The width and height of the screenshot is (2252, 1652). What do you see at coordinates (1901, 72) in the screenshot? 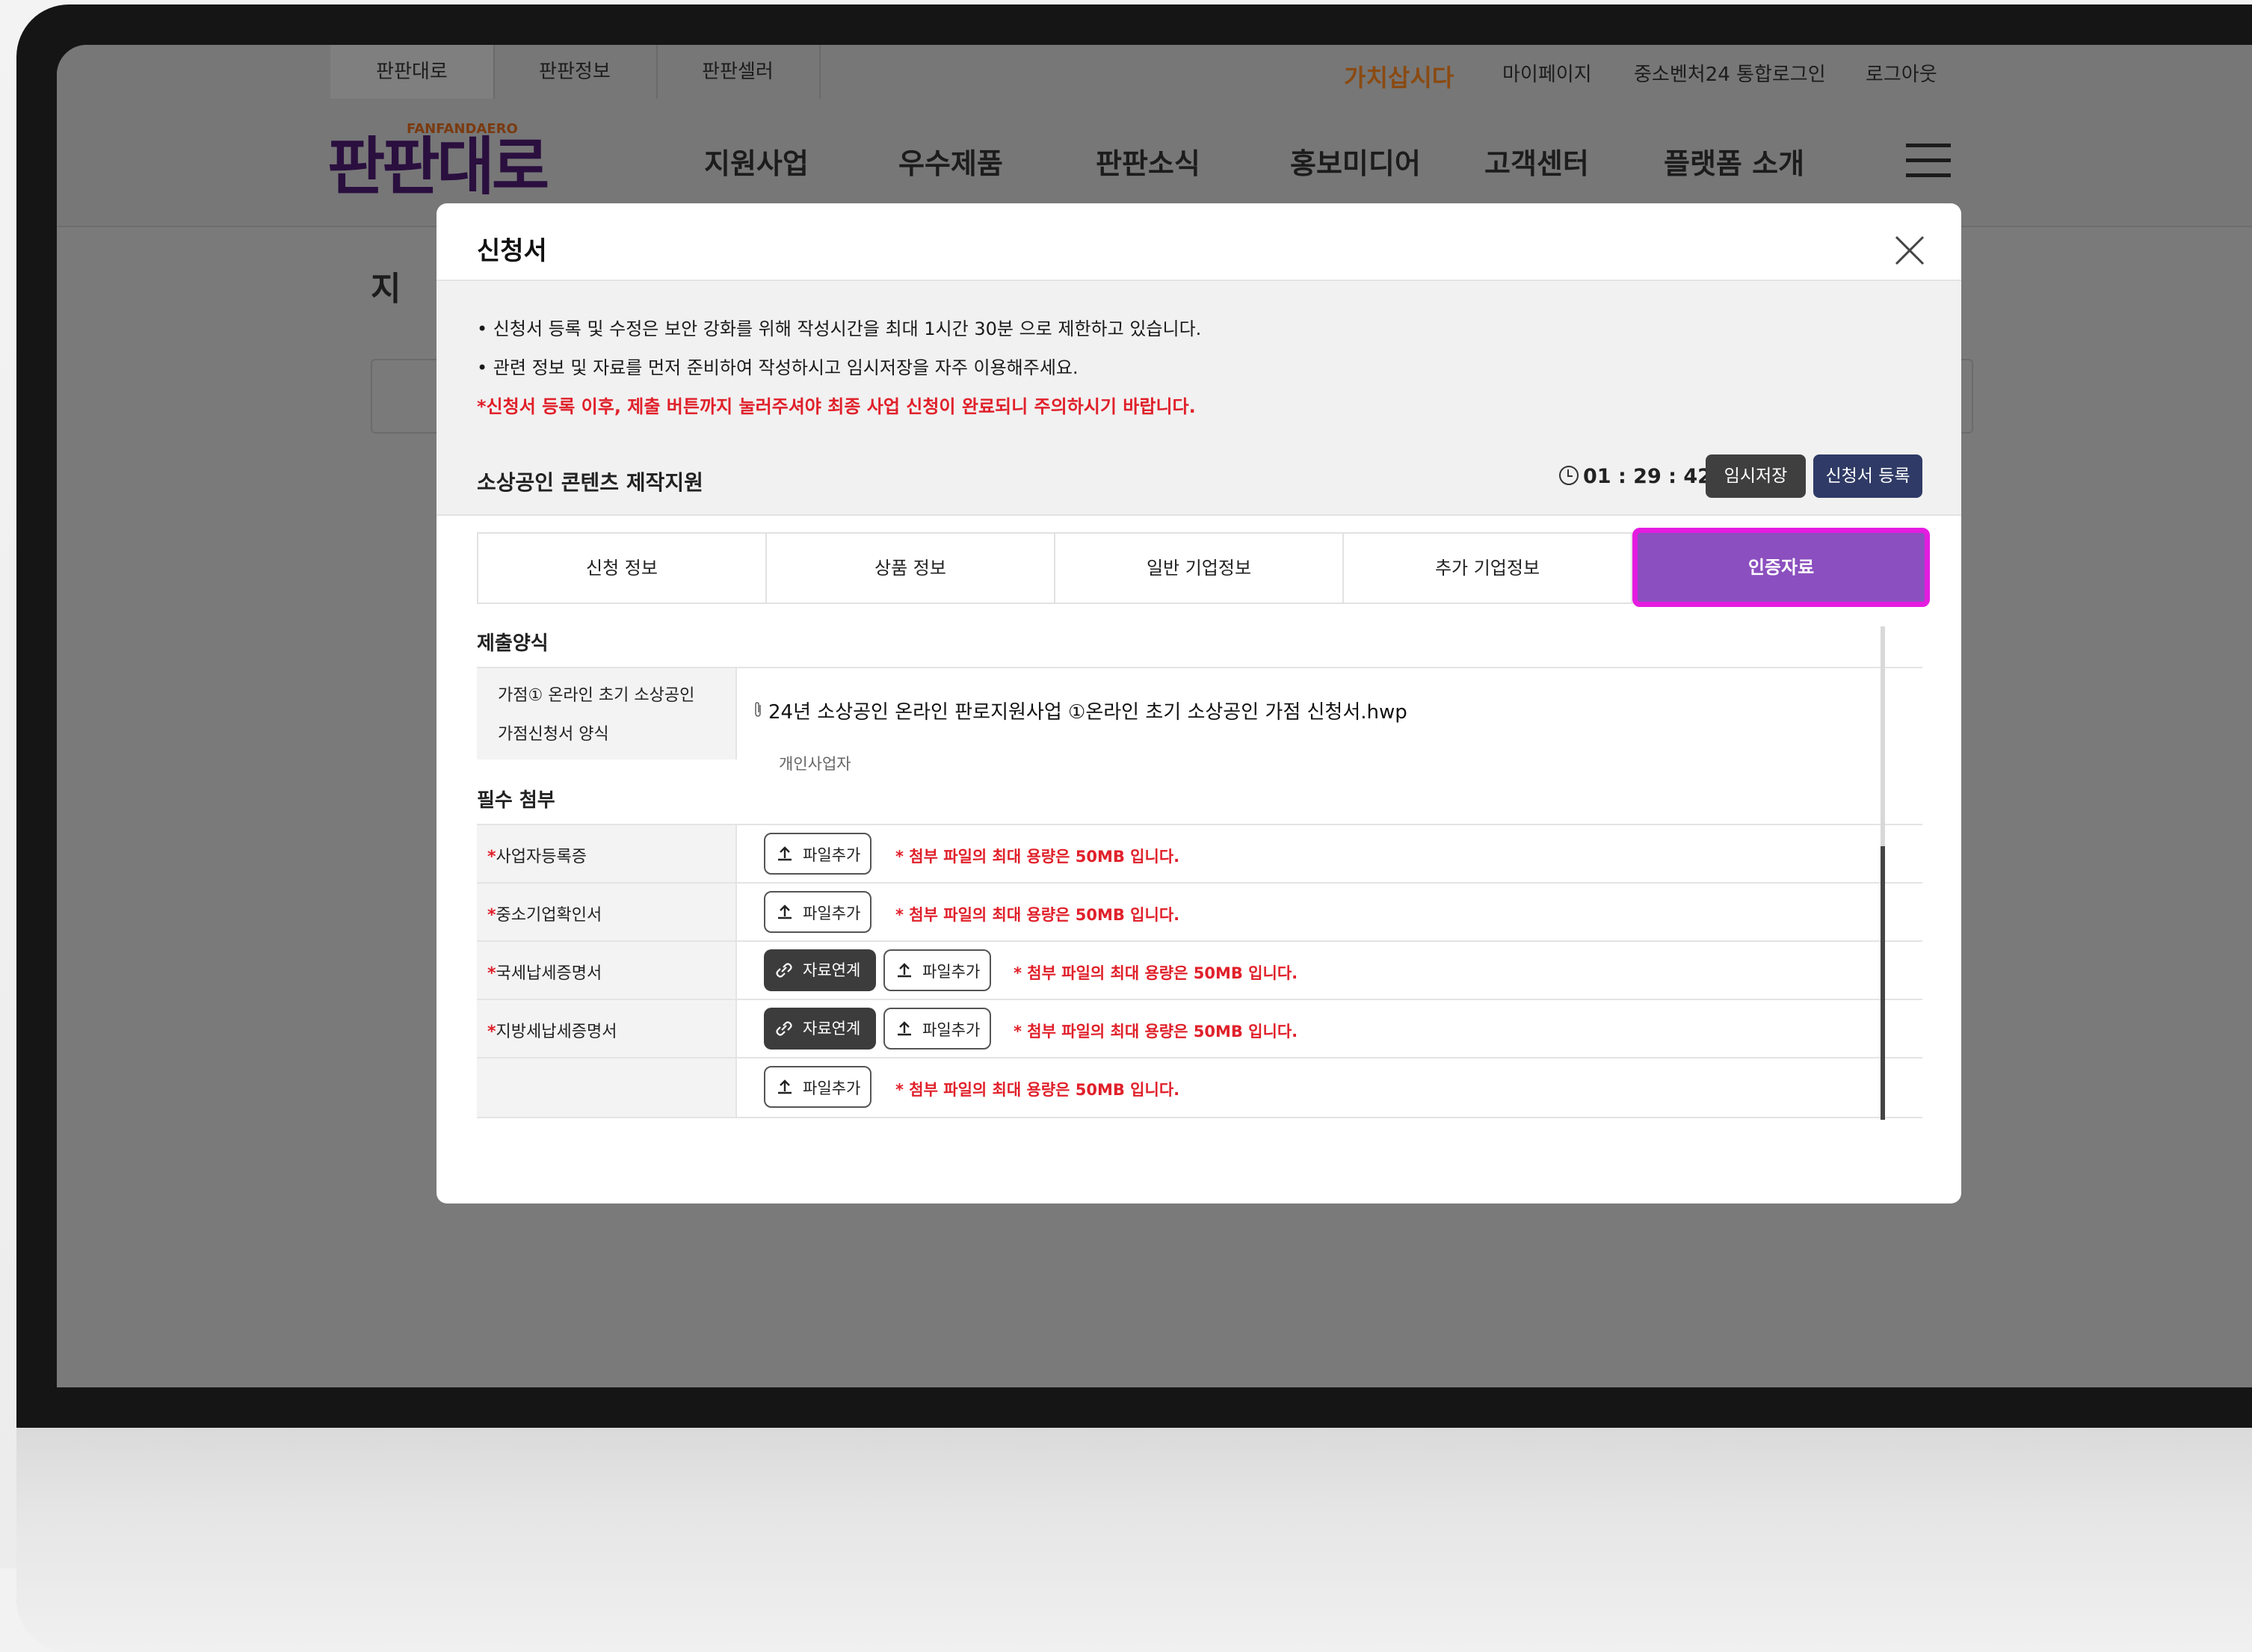
I see `logout-link: 로그아웃` at bounding box center [1901, 72].